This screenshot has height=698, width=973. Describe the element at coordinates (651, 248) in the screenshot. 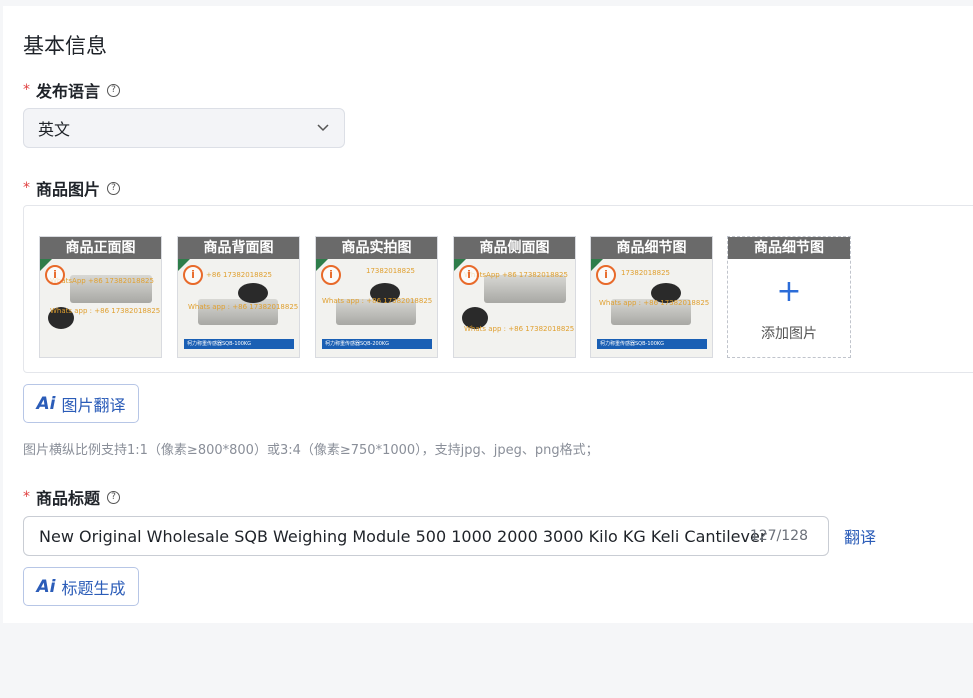

I see `thumbnail-caption: 商品细节图` at that location.